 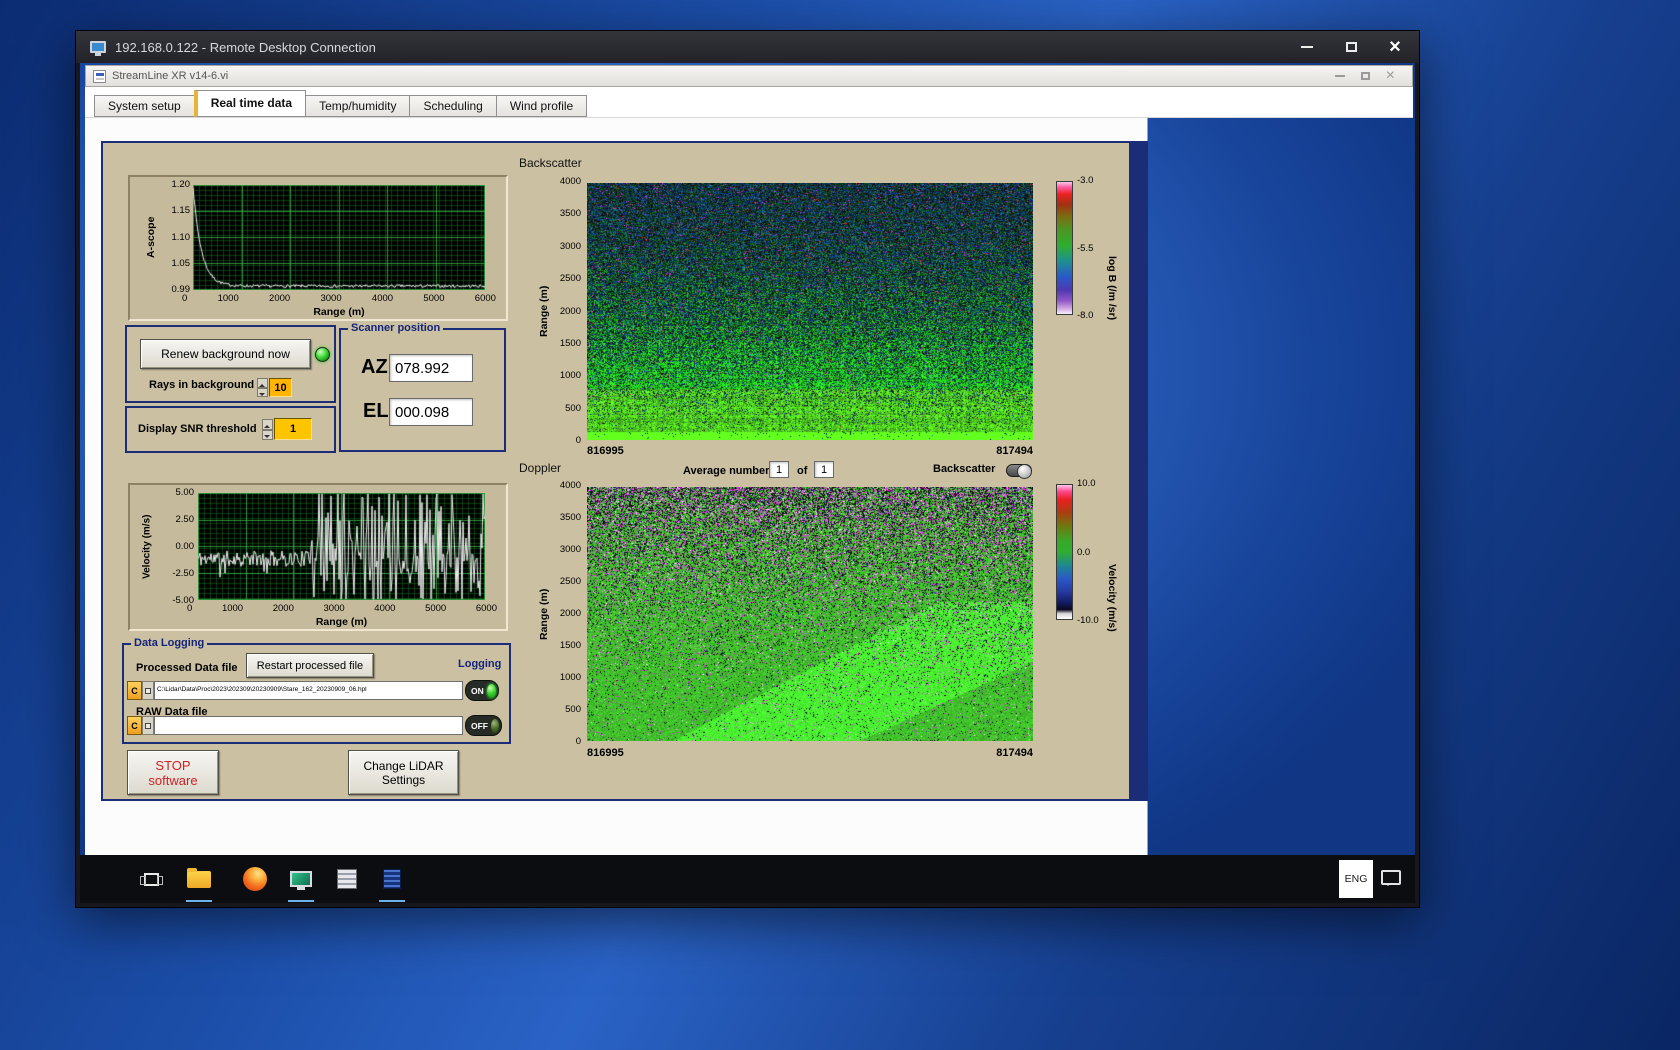 I want to click on restart-processed-file-button: Restart processed file, so click(x=310, y=665).